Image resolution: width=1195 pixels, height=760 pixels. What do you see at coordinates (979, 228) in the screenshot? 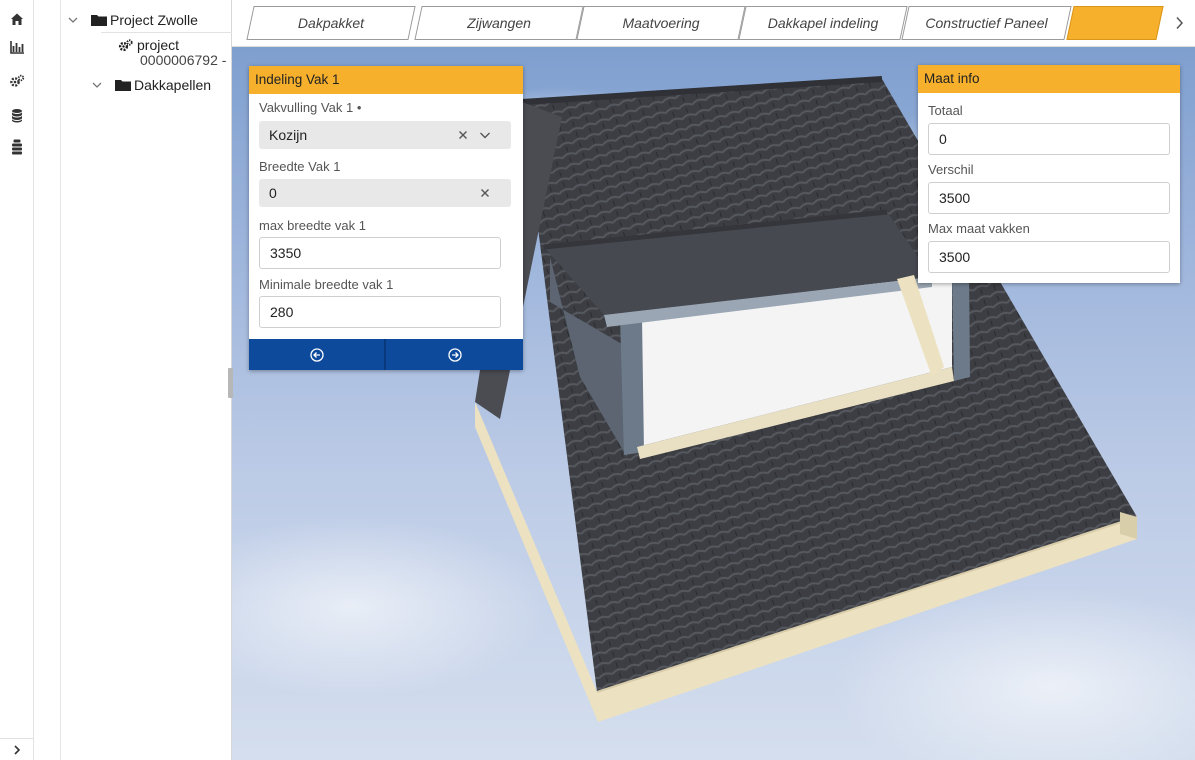
I see `max-maat-label: Max maat vakken` at bounding box center [979, 228].